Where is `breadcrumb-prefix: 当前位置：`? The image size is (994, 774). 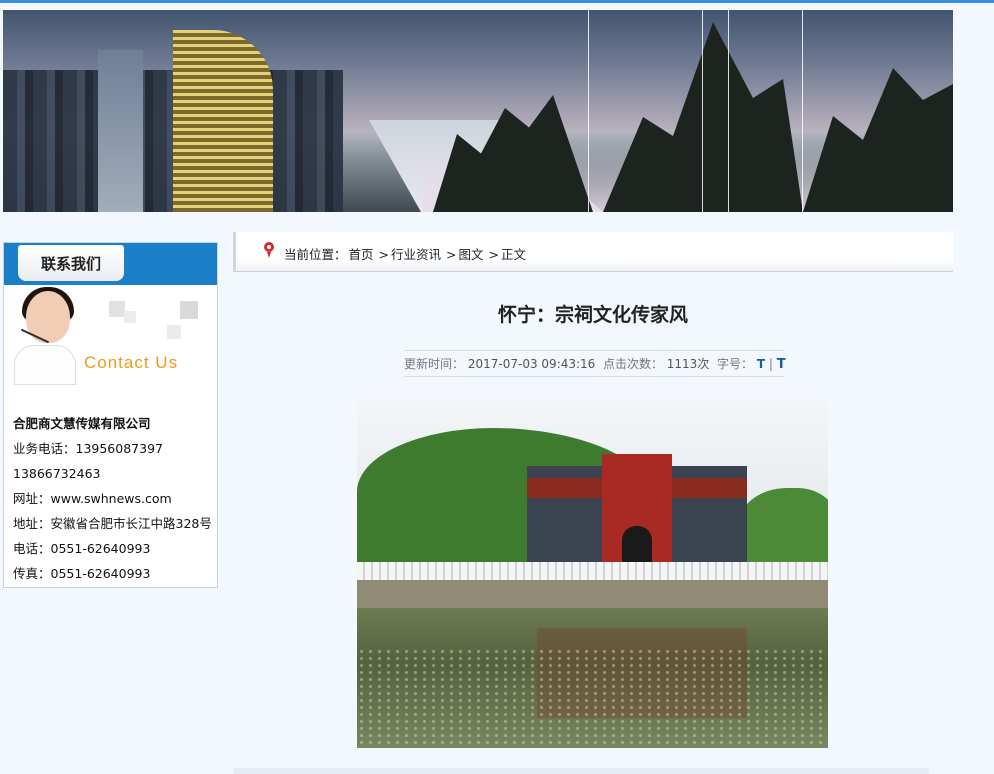 breadcrumb-prefix: 当前位置： is located at coordinates (315, 254).